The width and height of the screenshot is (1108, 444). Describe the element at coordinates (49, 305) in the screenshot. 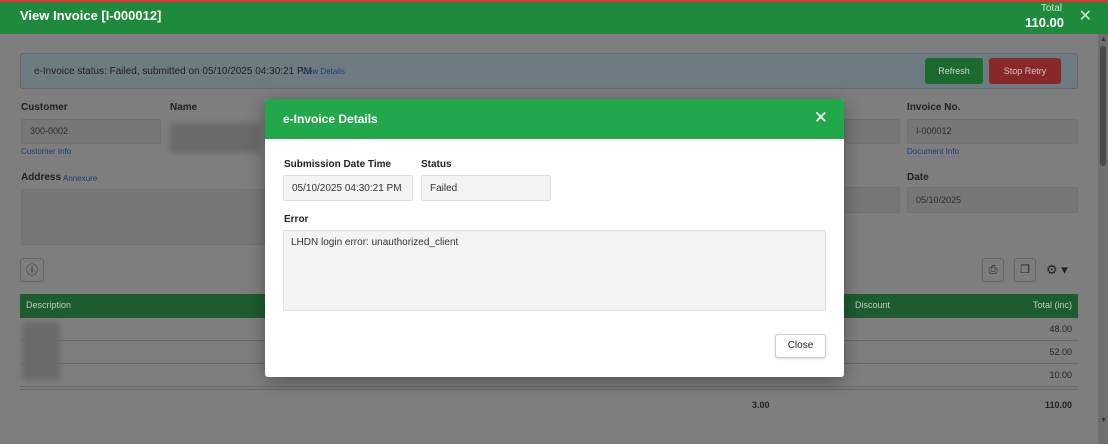

I see `col-description: Description` at that location.